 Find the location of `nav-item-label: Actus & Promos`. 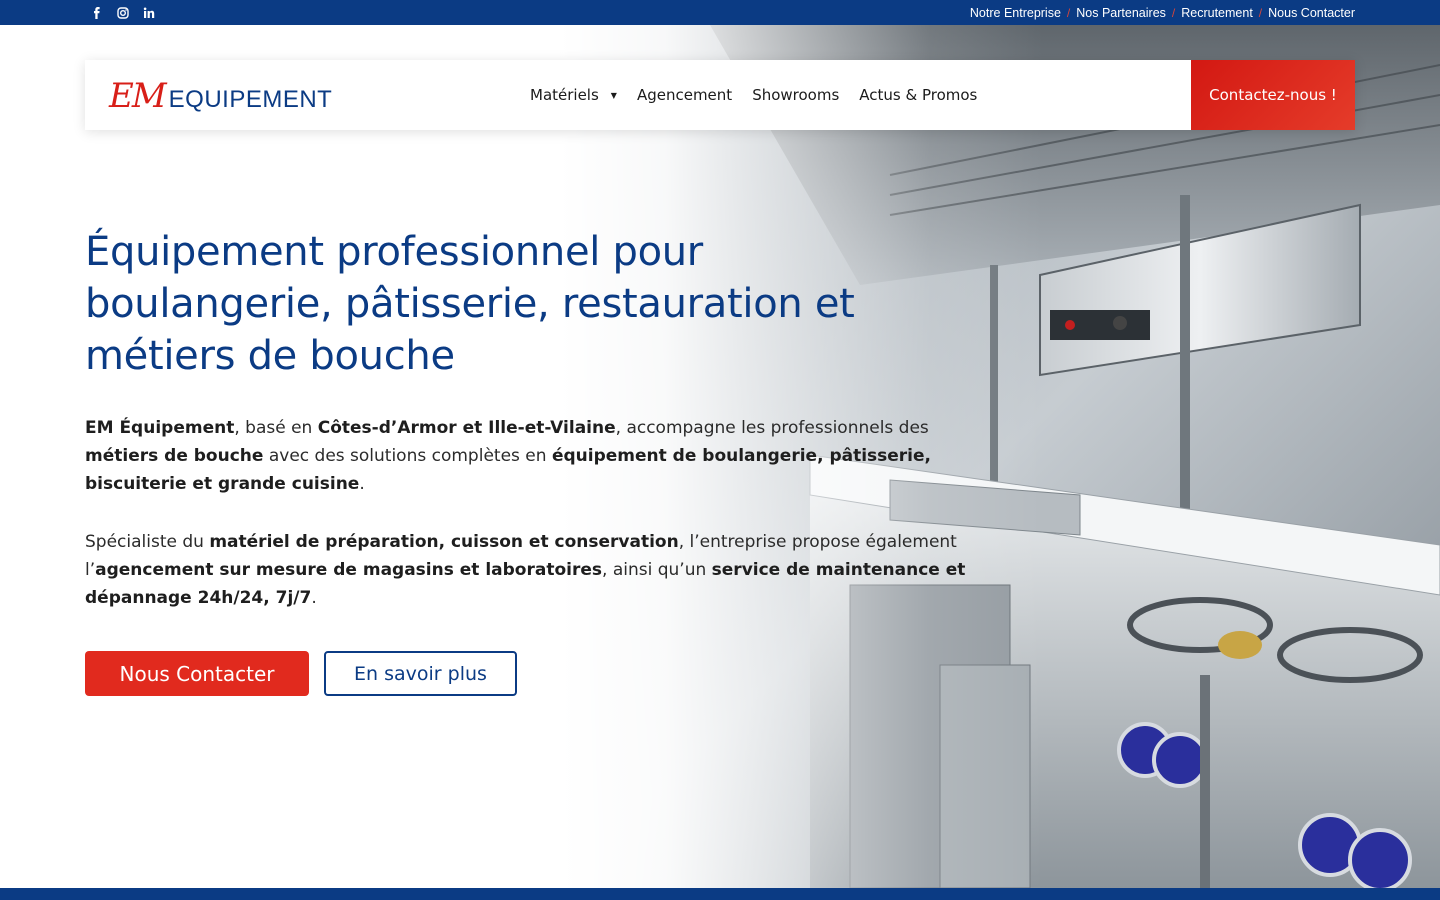

nav-item-label: Actus & Promos is located at coordinates (918, 95).